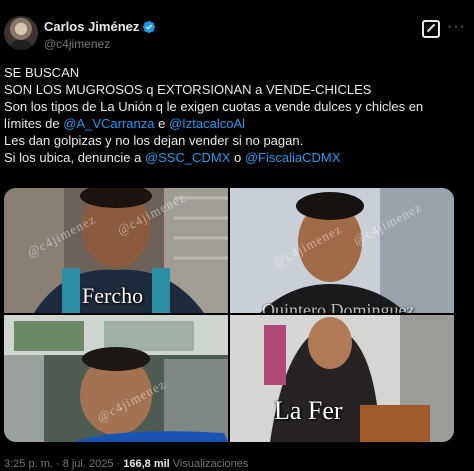  What do you see at coordinates (161, 123) in the screenshot?
I see `tweet-text-segment: e` at bounding box center [161, 123].